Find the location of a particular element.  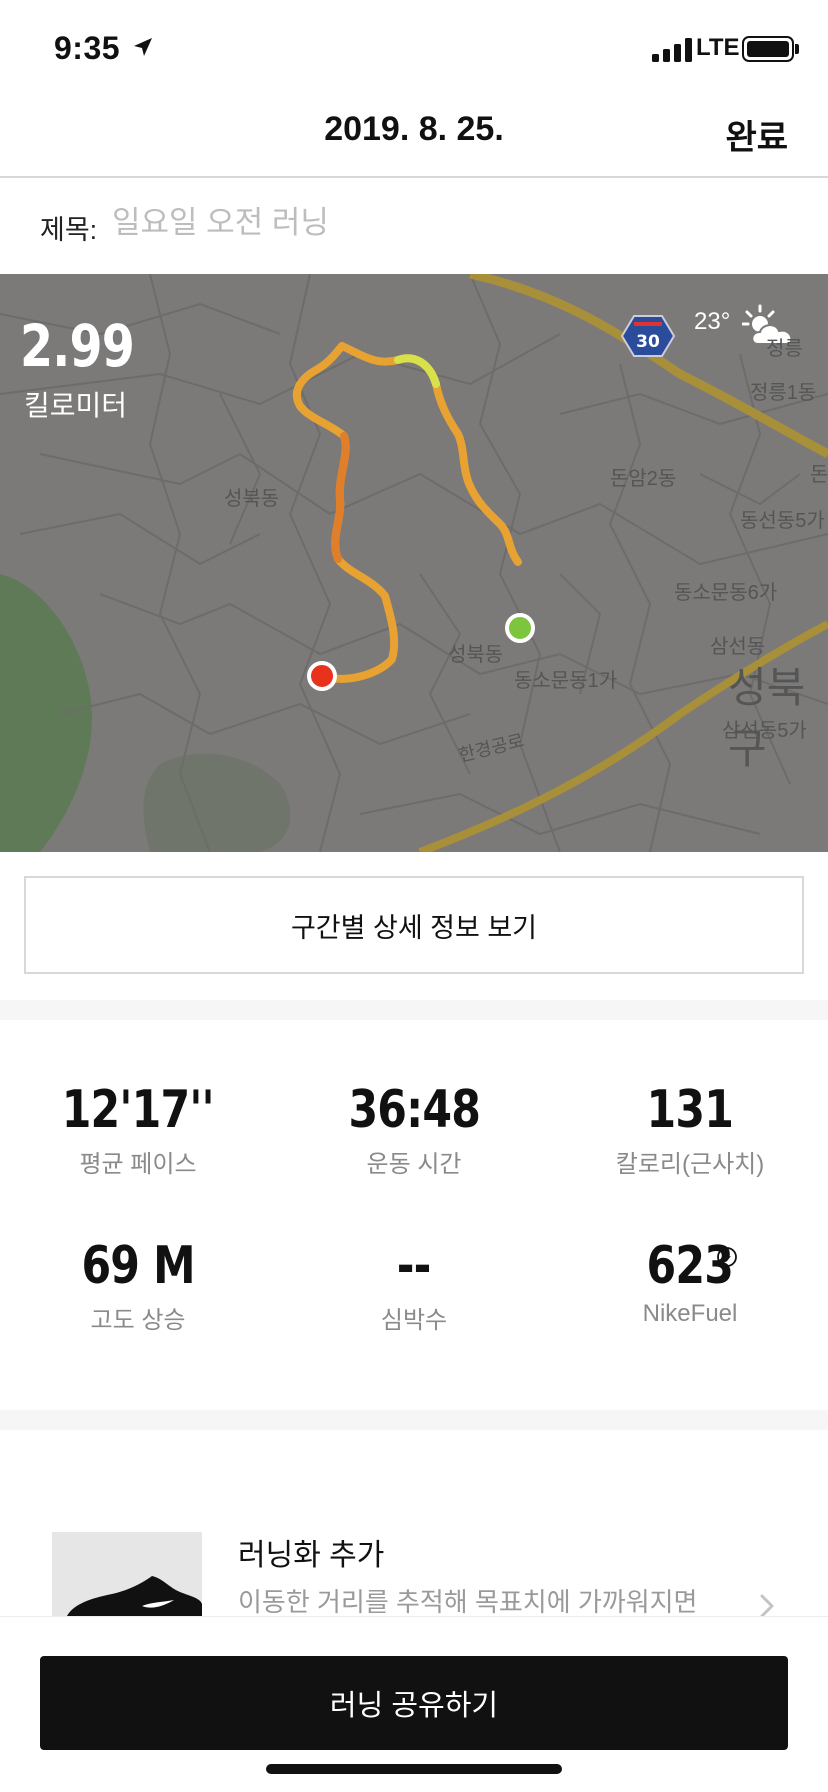

stat-elevation-label: 고도 상승 is located at coordinates (138, 1320).